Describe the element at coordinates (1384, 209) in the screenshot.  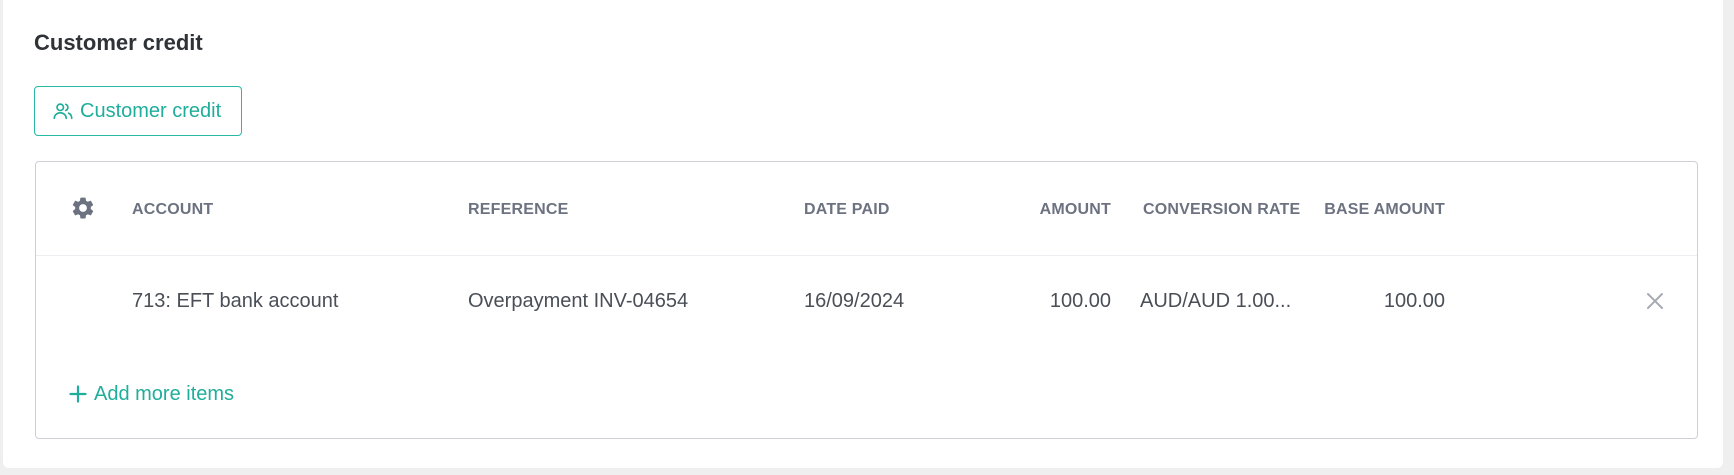
I see `header-base-amount: BASE AMOUNT` at that location.